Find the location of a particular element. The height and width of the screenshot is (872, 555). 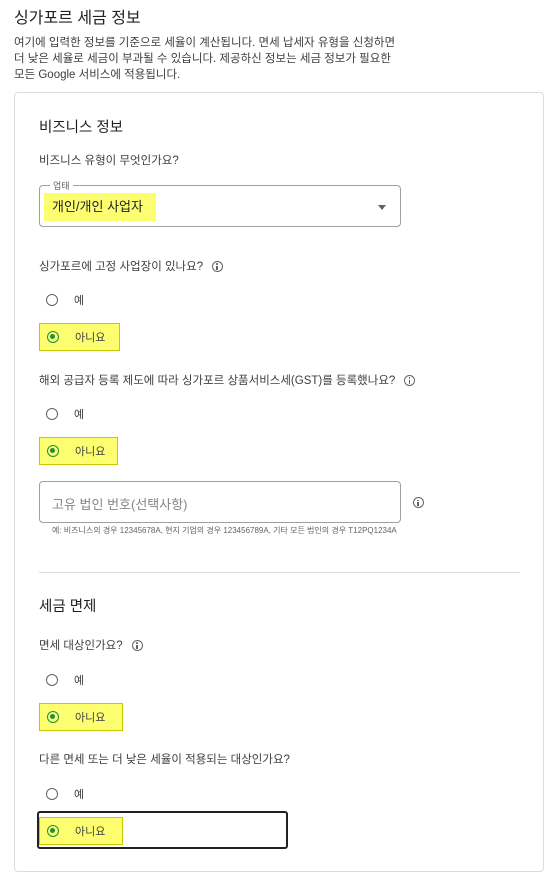

exempt-question: 면세 대상인가요? is located at coordinates (91, 645).